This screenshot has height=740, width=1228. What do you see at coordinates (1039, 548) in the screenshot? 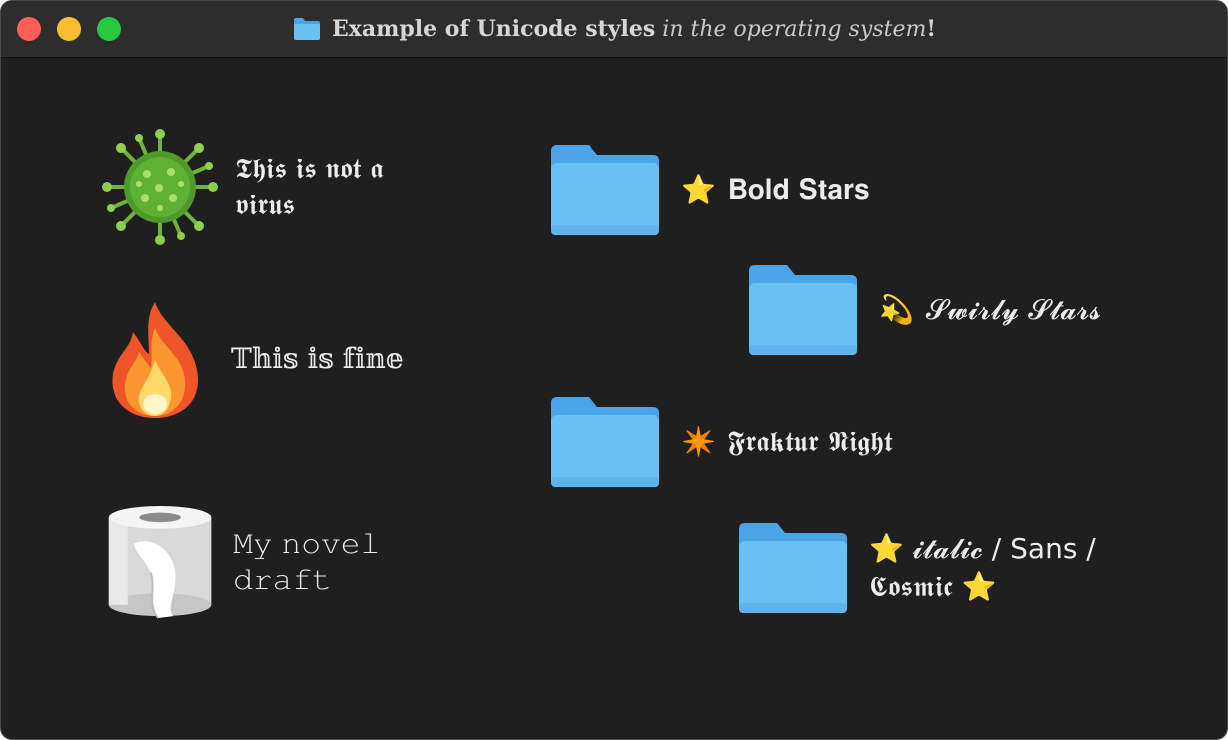
I see `label-sans: / Sans /` at bounding box center [1039, 548].